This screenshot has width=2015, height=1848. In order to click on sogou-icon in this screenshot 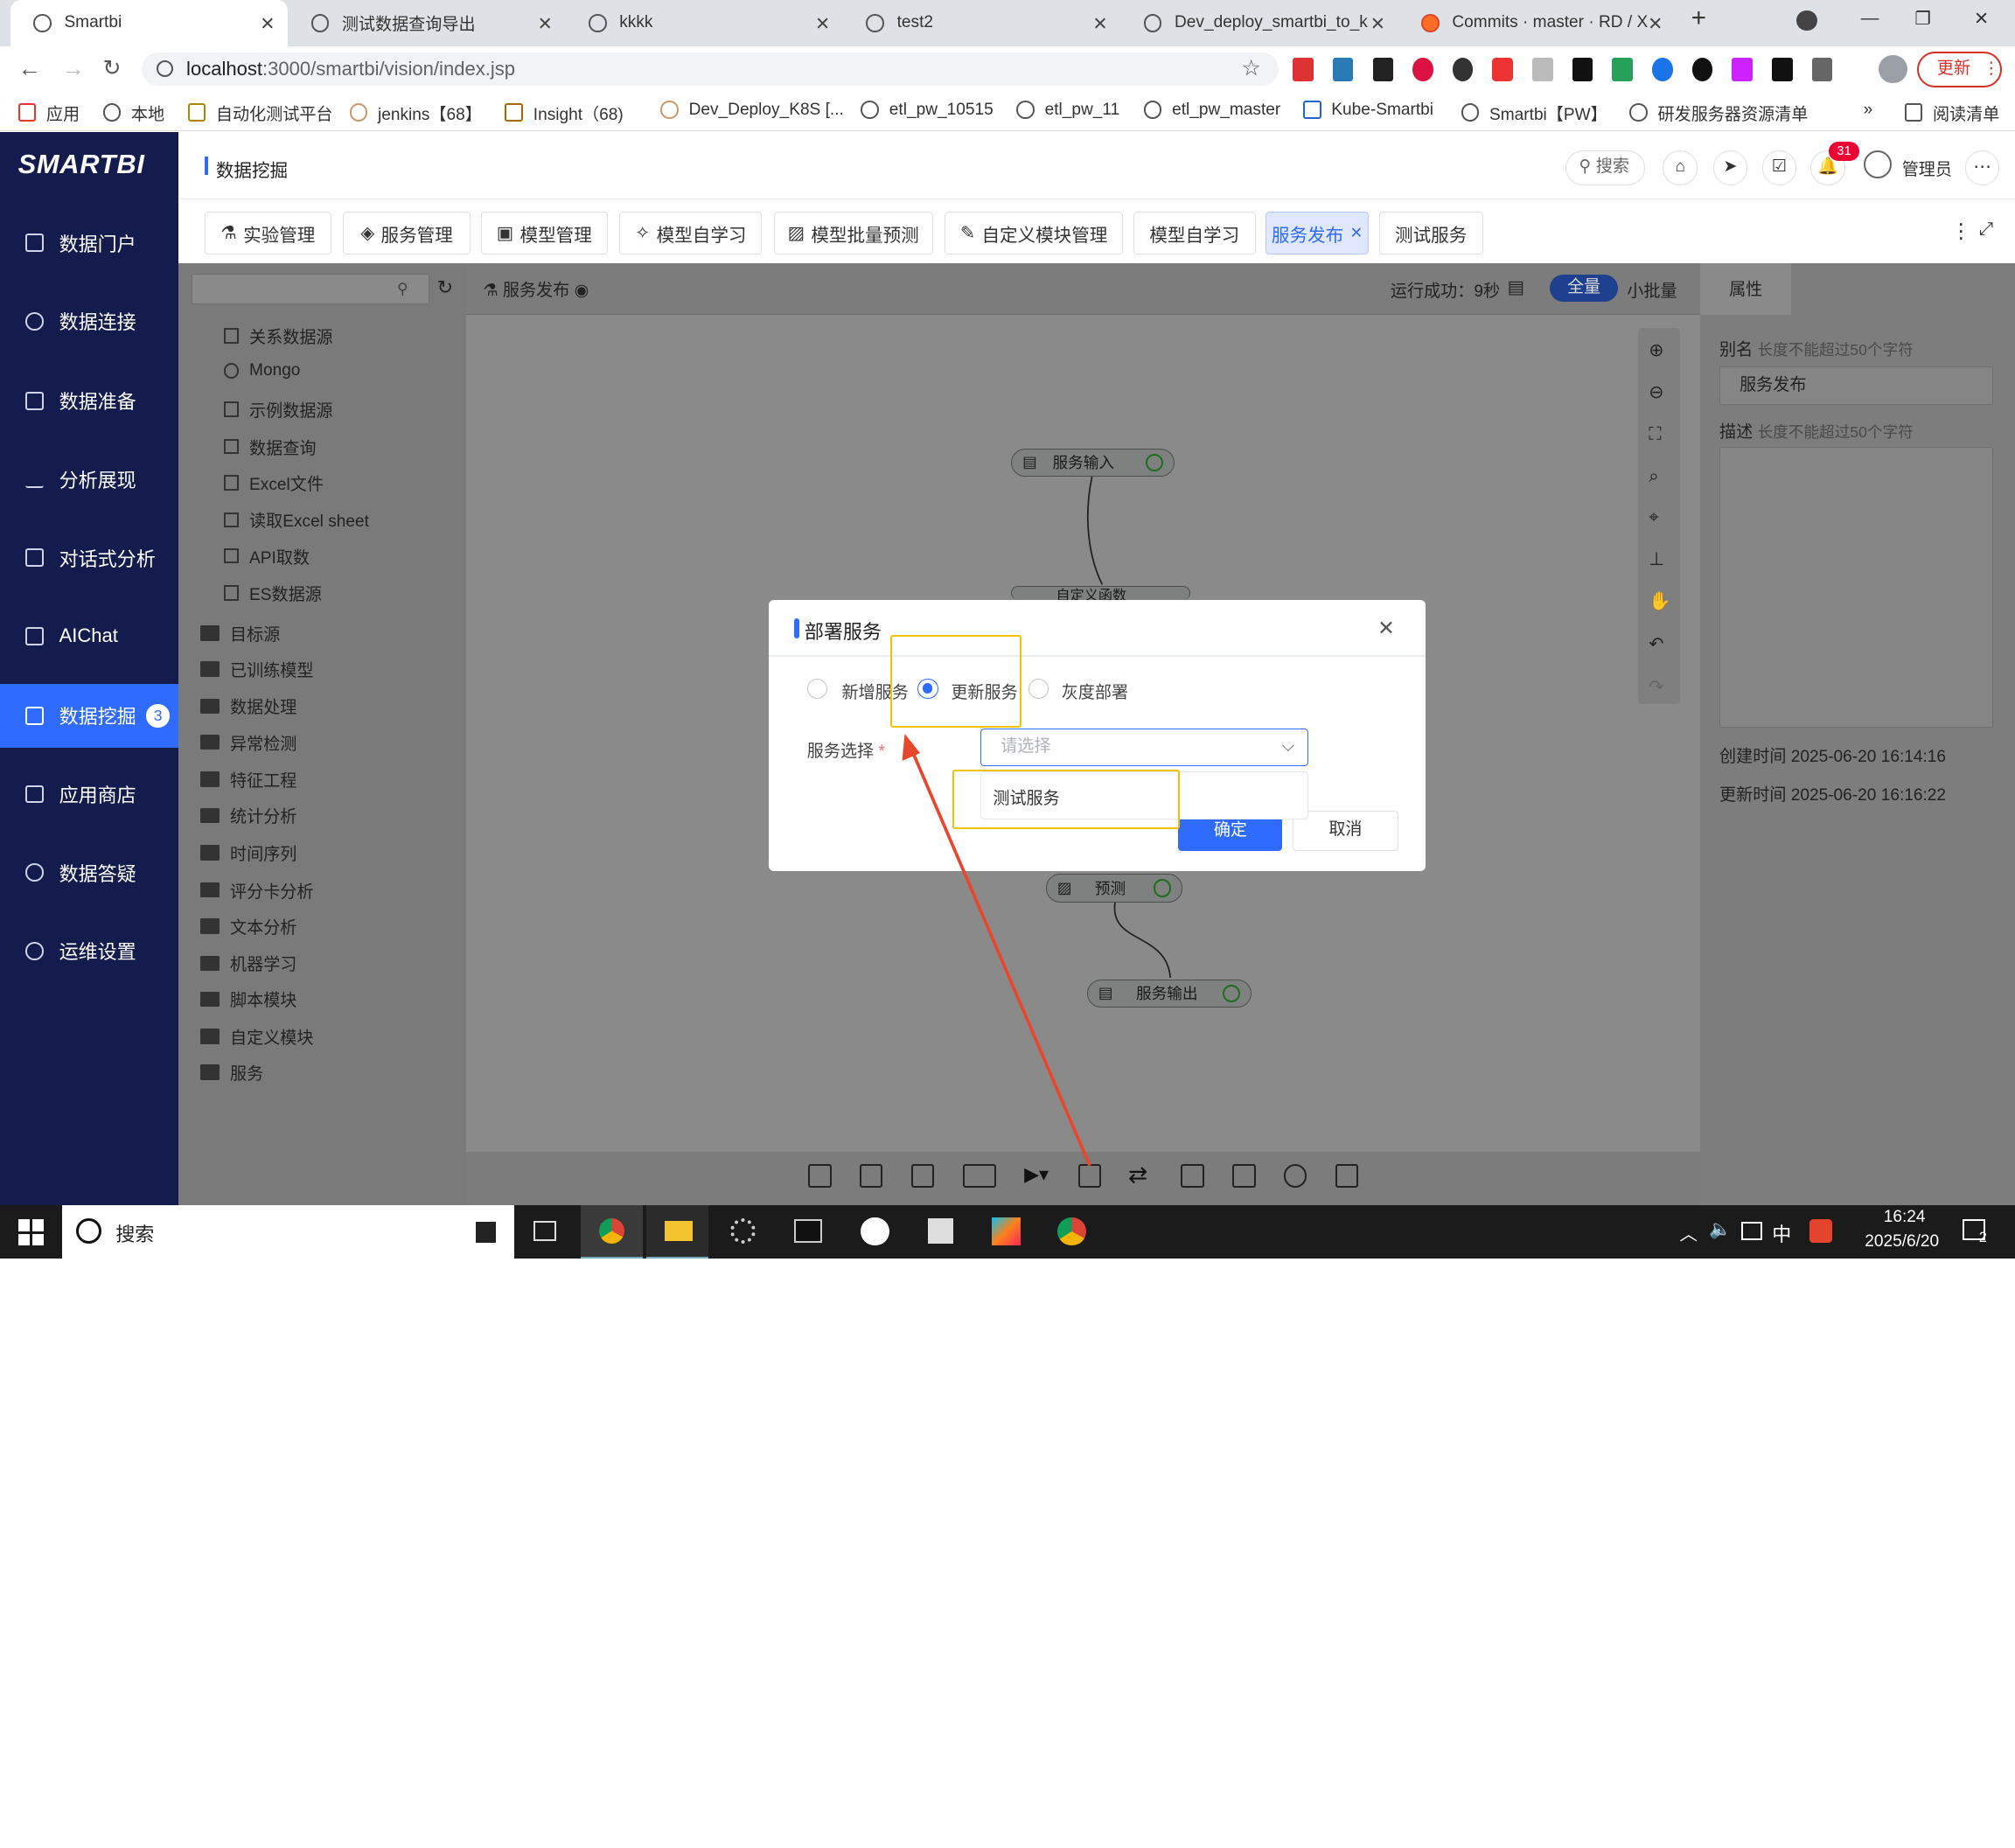, I will do `click(1821, 1231)`.